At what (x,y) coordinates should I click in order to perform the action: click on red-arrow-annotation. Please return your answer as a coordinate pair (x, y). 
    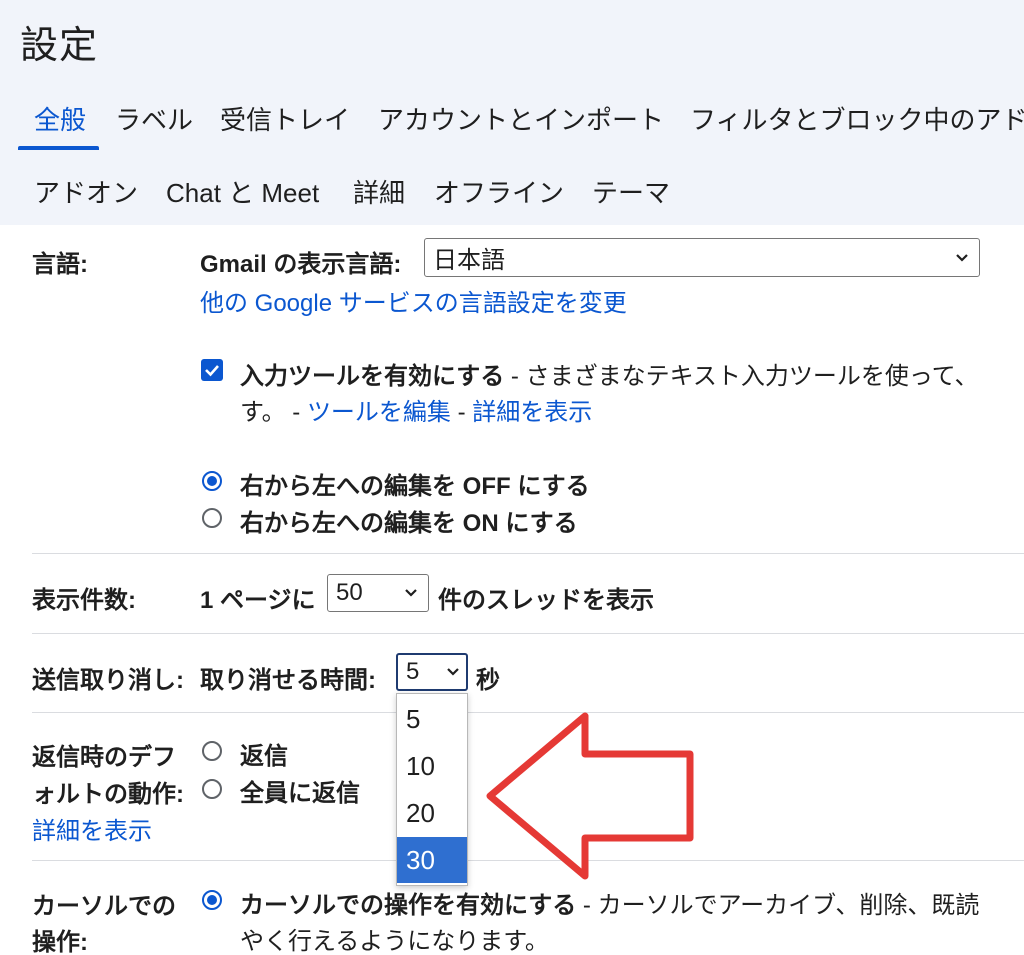
    Looking at the image, I should click on (590, 796).